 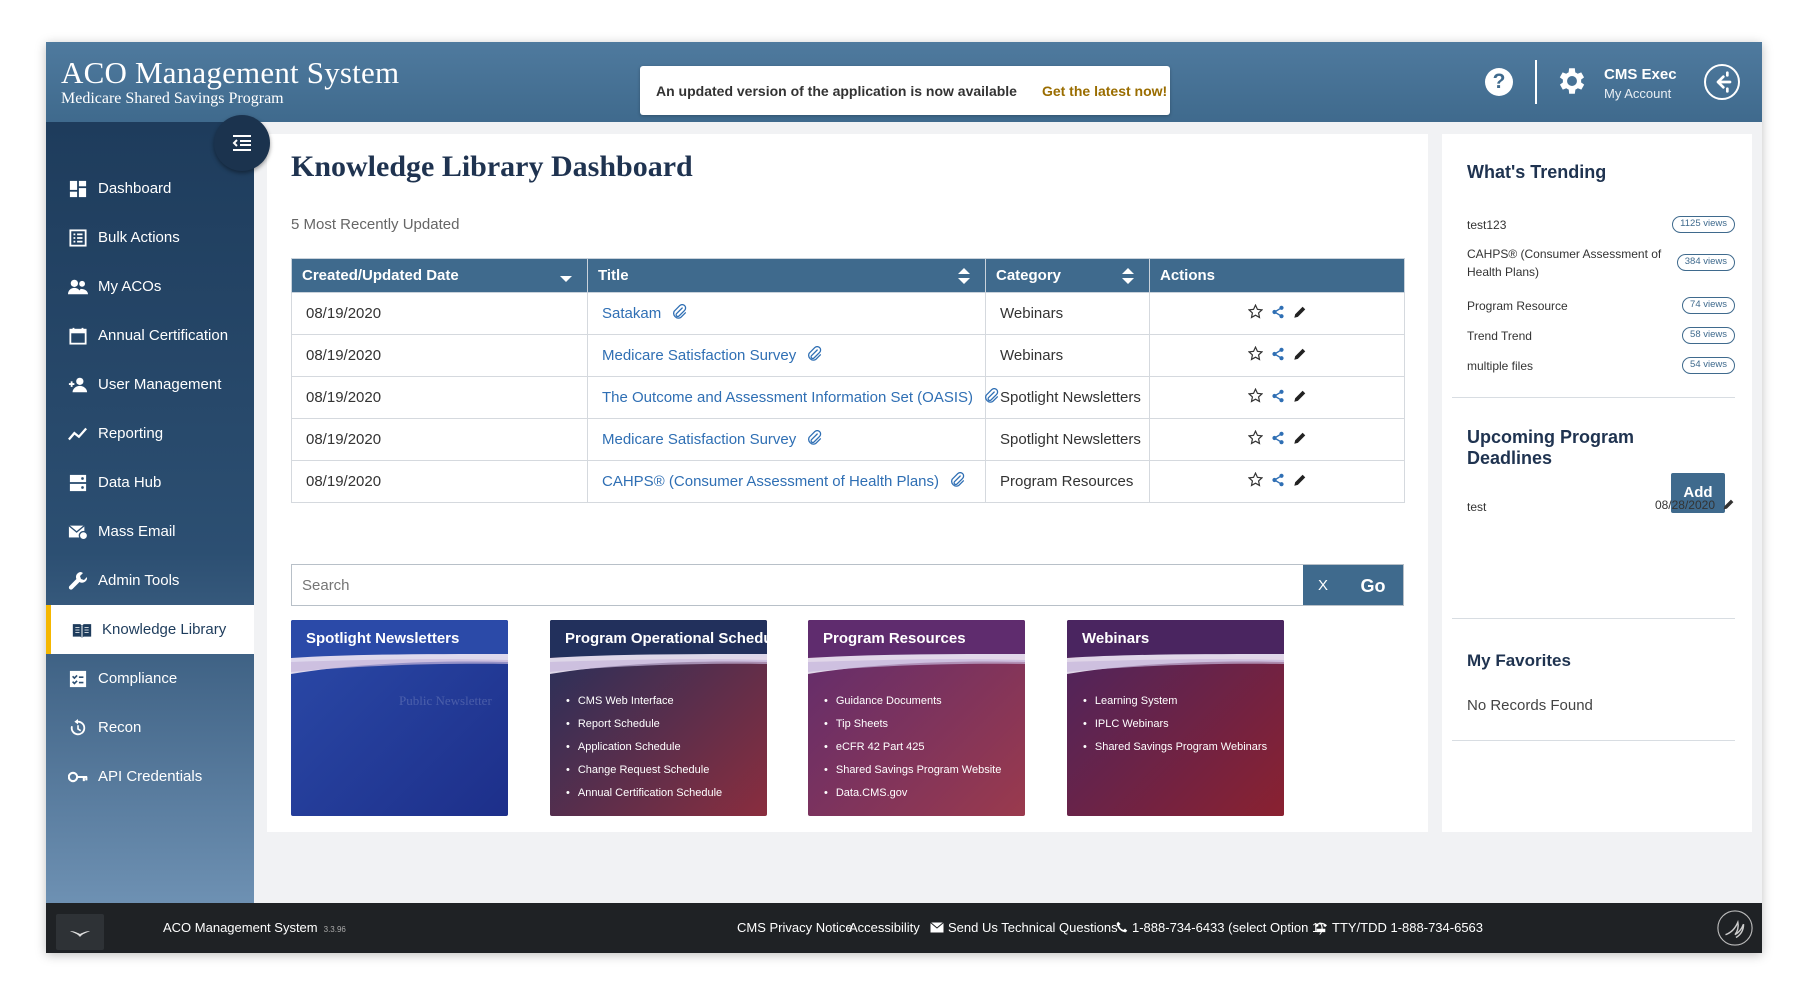 What do you see at coordinates (1373, 585) in the screenshot?
I see `search-go-button: Go` at bounding box center [1373, 585].